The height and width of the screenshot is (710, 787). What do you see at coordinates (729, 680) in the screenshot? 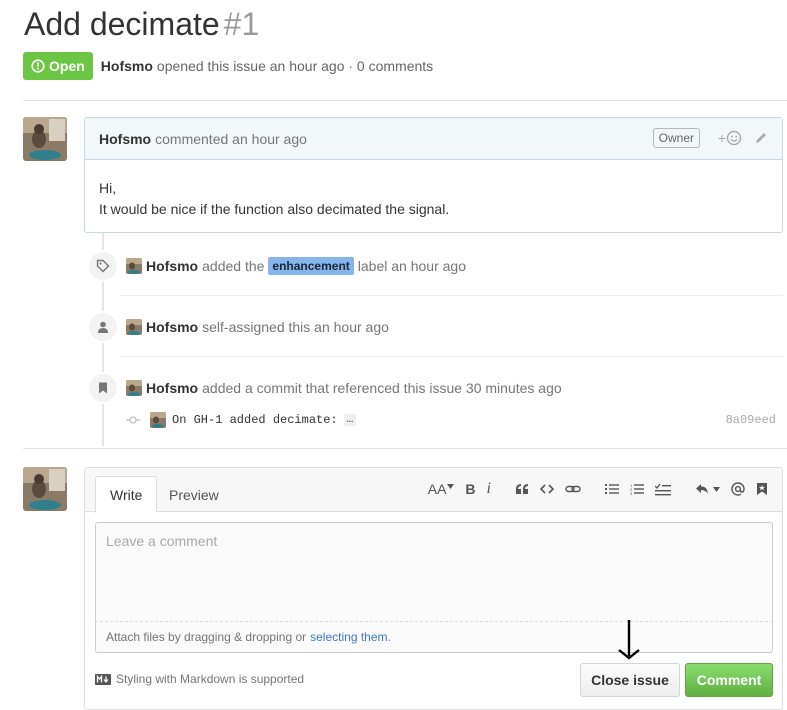
I see `comment-button: Comment` at bounding box center [729, 680].